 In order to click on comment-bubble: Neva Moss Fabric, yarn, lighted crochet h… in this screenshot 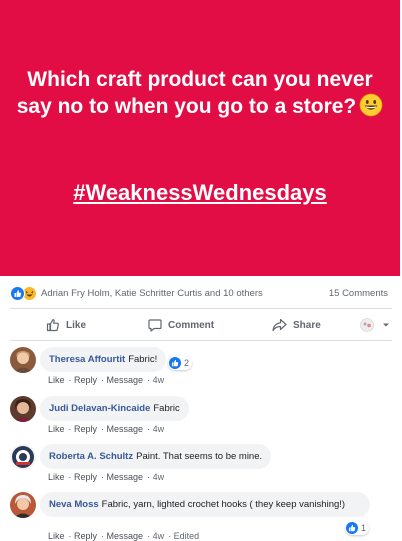, I will do `click(205, 504)`.